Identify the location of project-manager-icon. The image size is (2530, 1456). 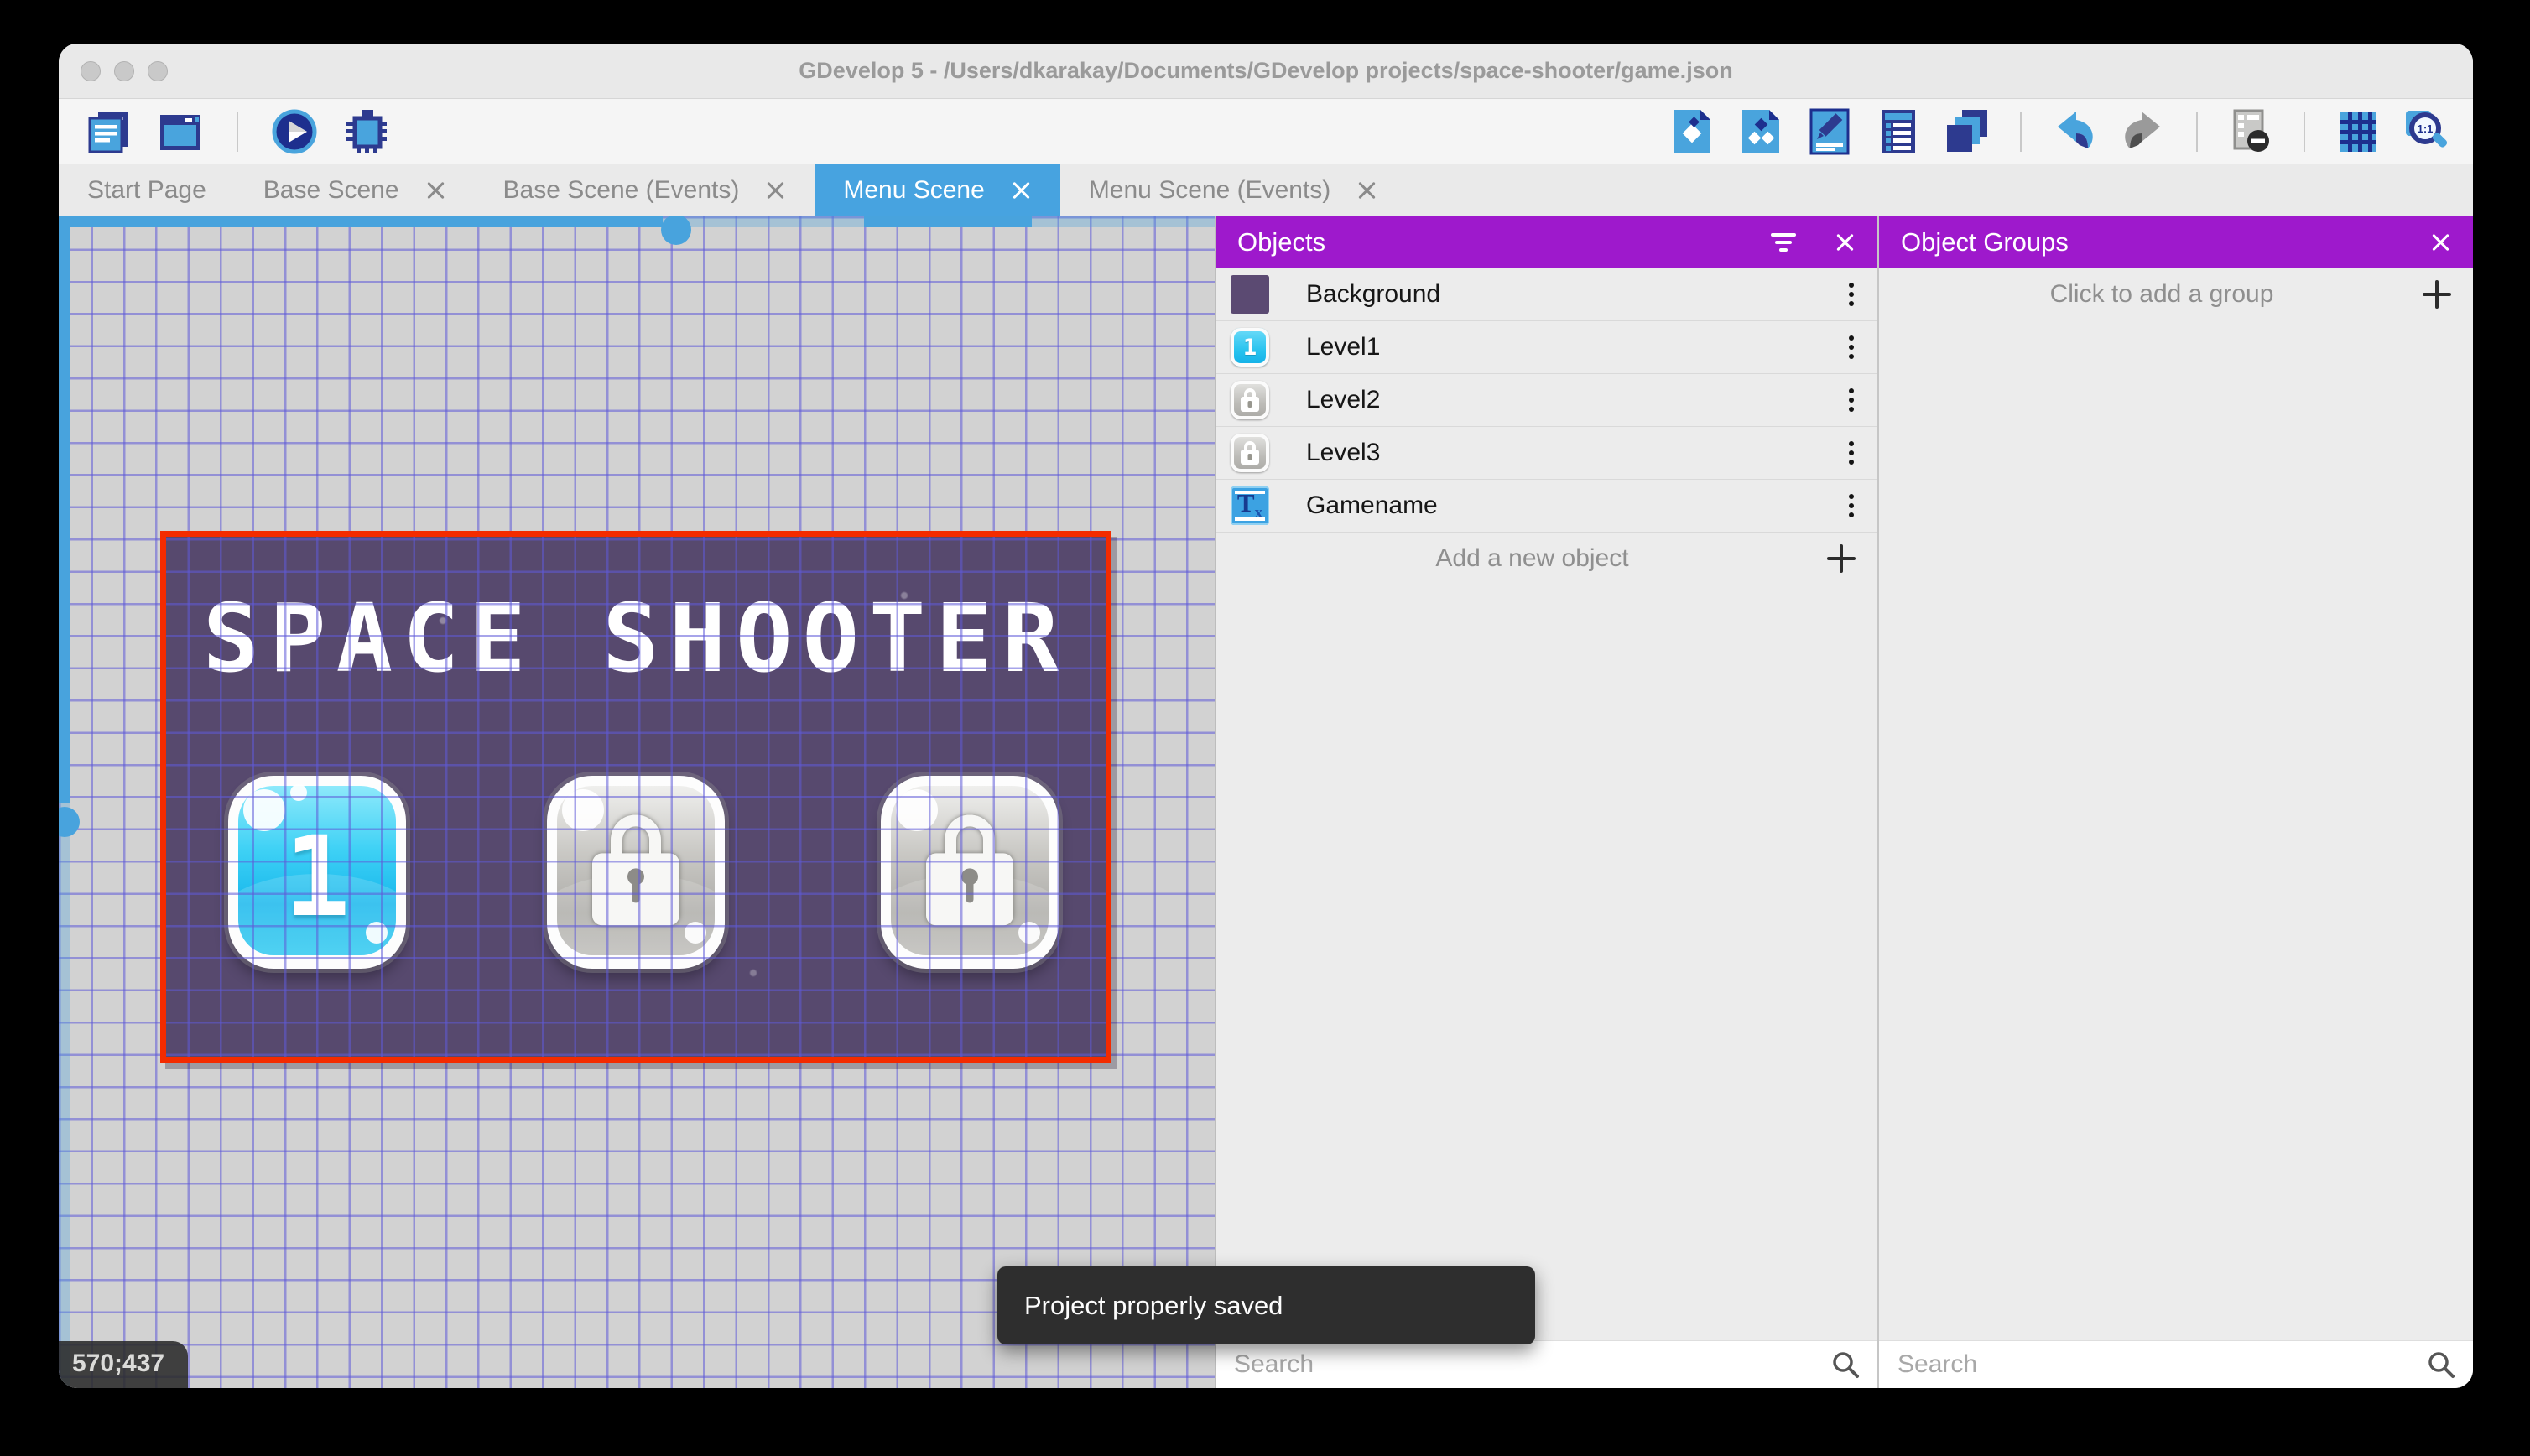
(108, 131).